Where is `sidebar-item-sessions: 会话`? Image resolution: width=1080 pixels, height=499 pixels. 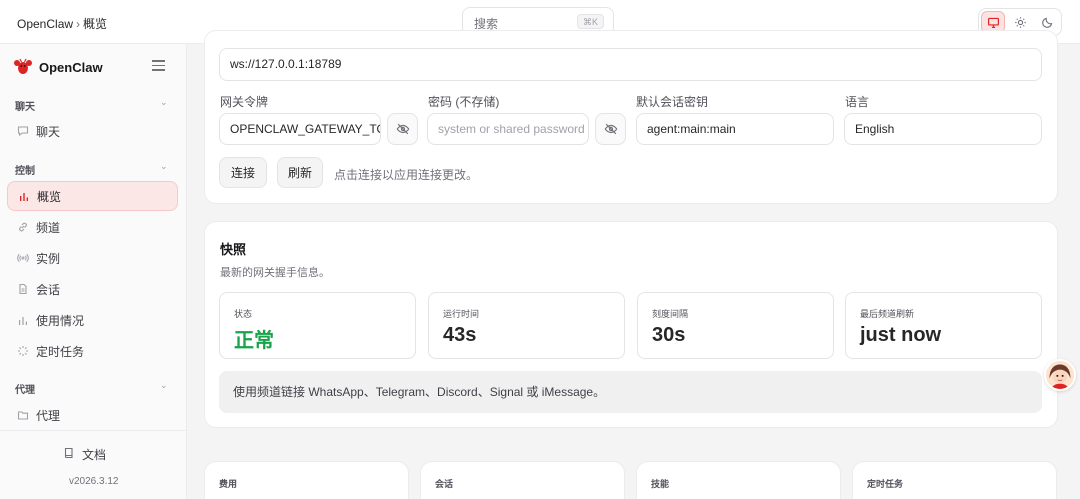 sidebar-item-sessions: 会话 is located at coordinates (92, 289).